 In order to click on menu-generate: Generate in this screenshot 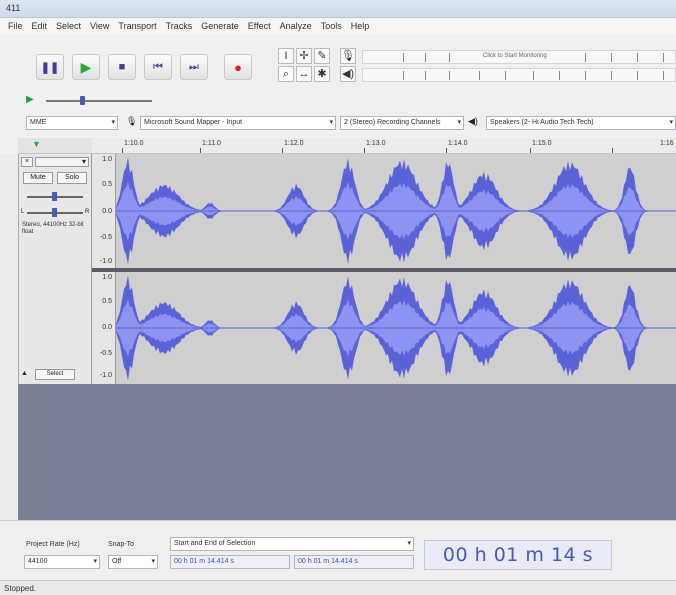, I will do `click(220, 26)`.